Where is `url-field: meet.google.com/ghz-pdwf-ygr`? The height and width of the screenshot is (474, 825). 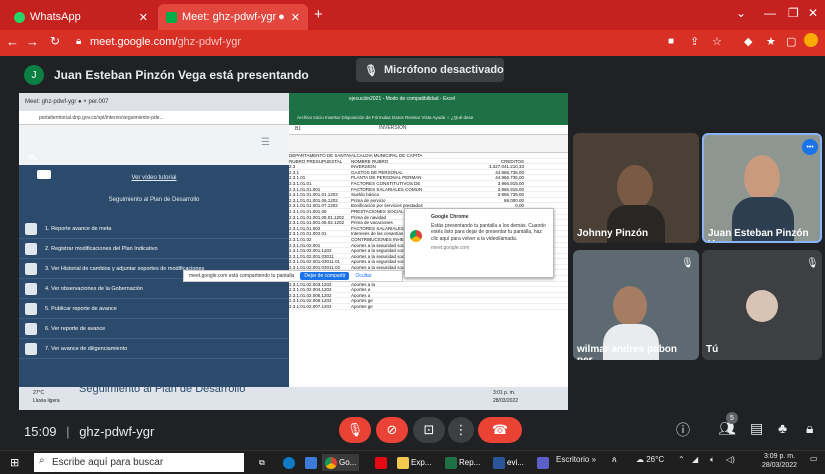
url-field: meet.google.com/ghz-pdwf-ygr is located at coordinates (165, 42).